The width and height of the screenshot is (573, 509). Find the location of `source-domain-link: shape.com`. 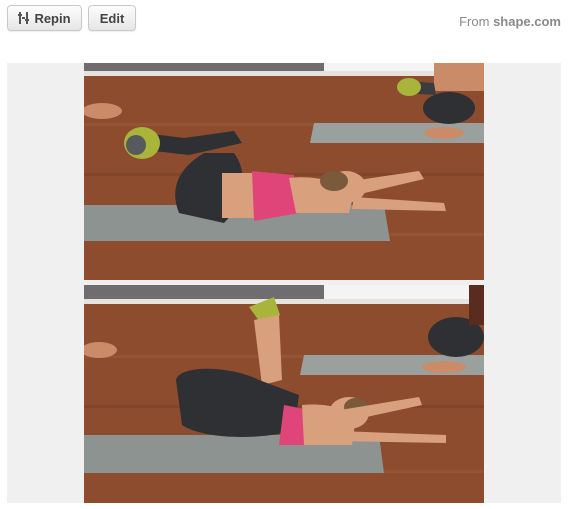

source-domain-link: shape.com is located at coordinates (527, 21).